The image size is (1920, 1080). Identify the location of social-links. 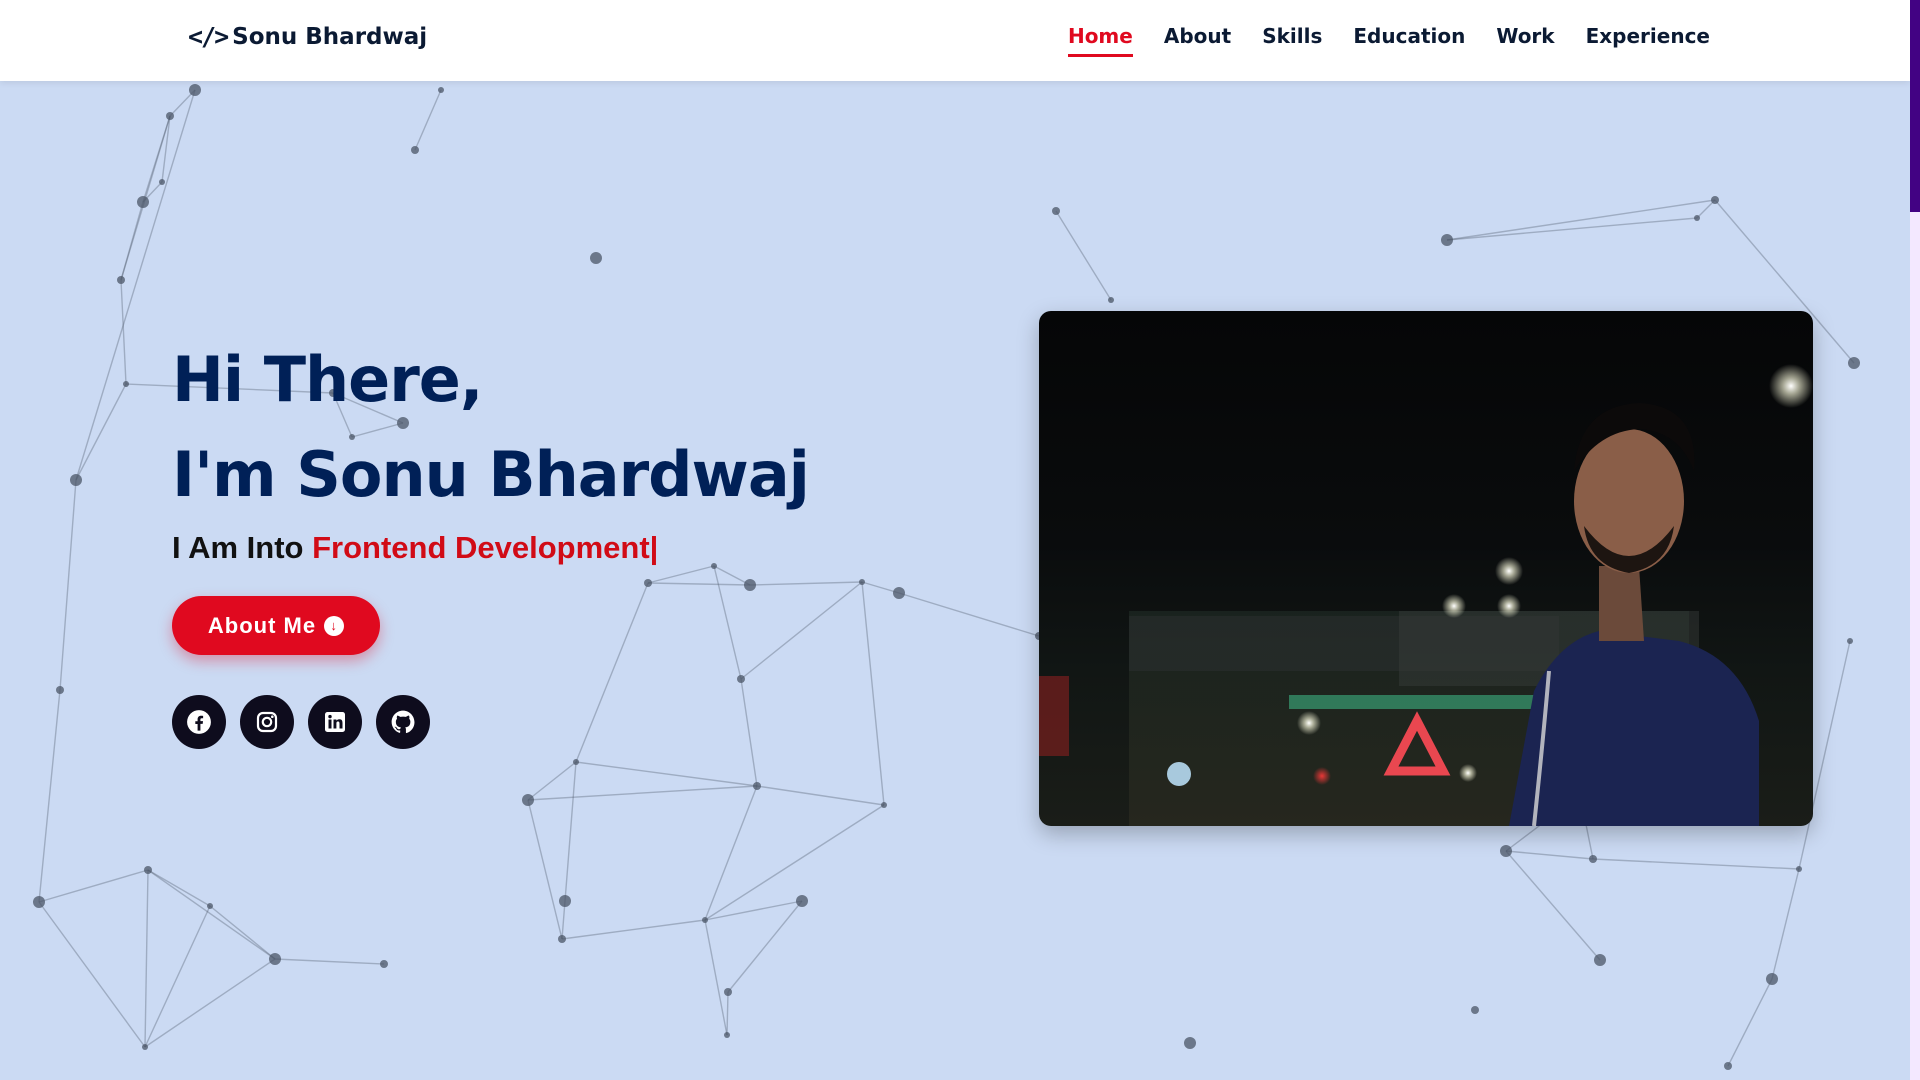
(308, 722).